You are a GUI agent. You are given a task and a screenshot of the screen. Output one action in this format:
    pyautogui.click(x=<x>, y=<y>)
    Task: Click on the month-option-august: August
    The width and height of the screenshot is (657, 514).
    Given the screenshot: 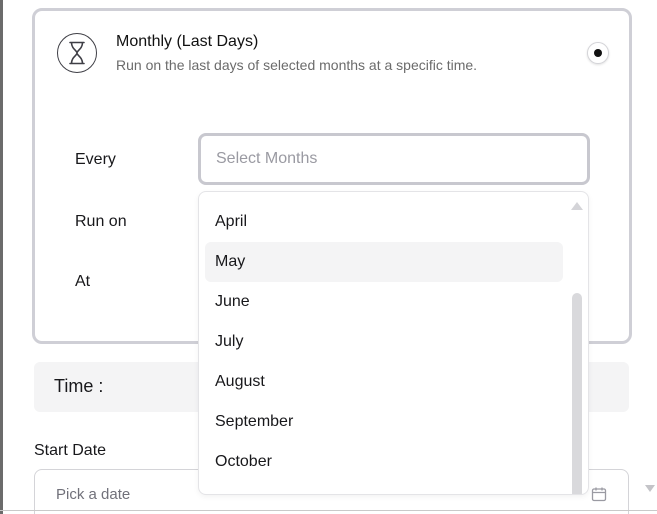 What is the action you would take?
    pyautogui.click(x=384, y=382)
    